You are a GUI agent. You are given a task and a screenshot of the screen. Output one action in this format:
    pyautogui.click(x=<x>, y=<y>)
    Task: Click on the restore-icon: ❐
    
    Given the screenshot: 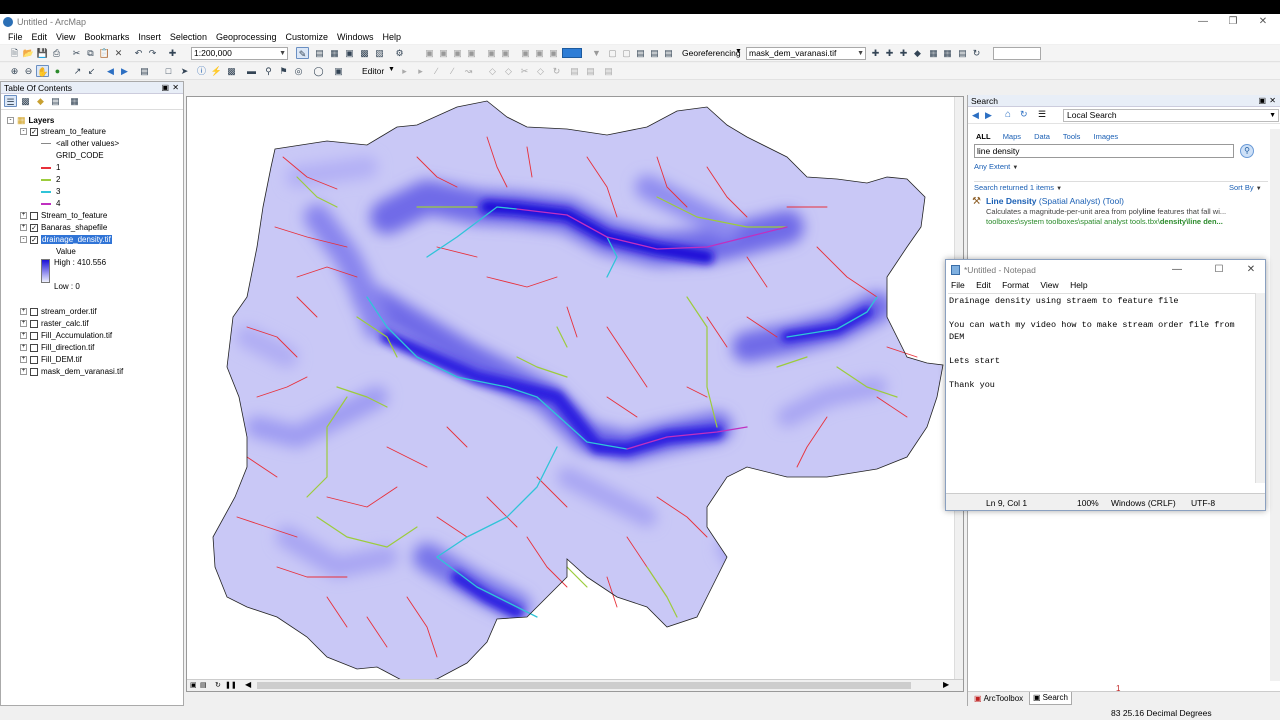 What is the action you would take?
    pyautogui.click(x=1233, y=22)
    